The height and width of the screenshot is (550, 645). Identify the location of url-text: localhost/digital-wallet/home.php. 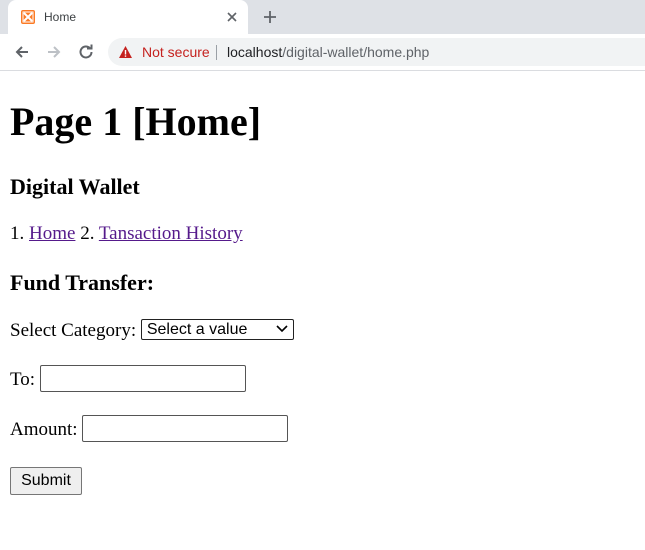
(328, 52).